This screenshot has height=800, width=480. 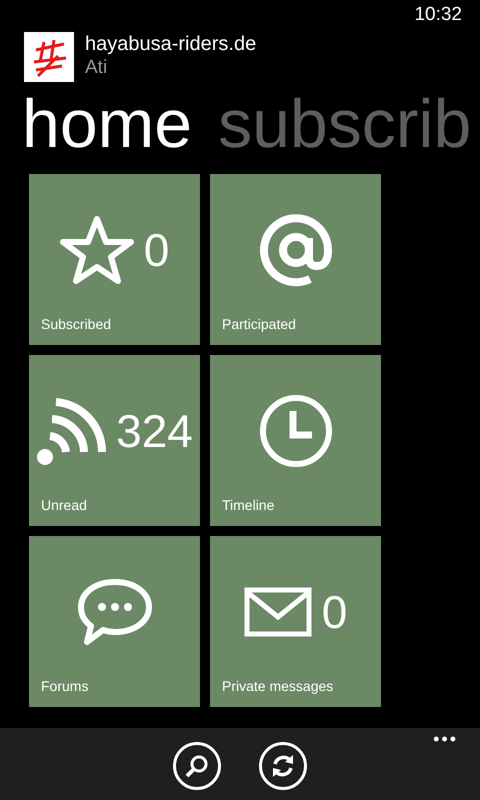 What do you see at coordinates (345, 124) in the screenshot?
I see `pivot-header: subscrib` at bounding box center [345, 124].